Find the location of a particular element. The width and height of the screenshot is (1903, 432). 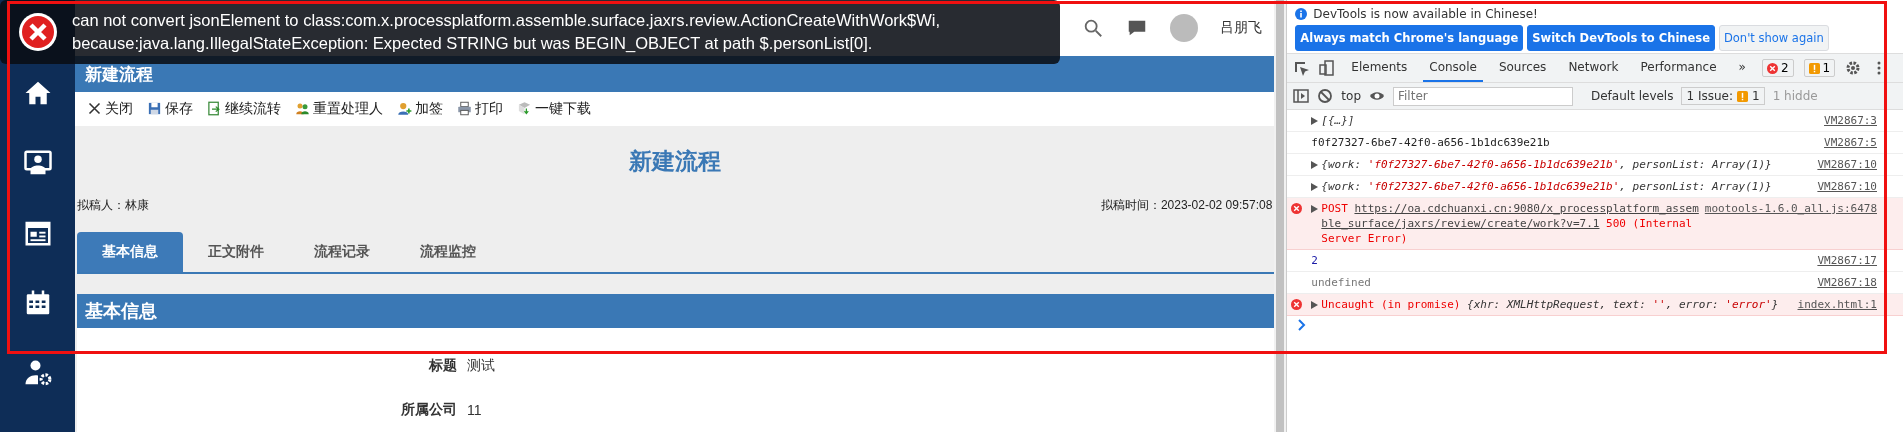

toolbar-button: 关闭 is located at coordinates (110, 108).